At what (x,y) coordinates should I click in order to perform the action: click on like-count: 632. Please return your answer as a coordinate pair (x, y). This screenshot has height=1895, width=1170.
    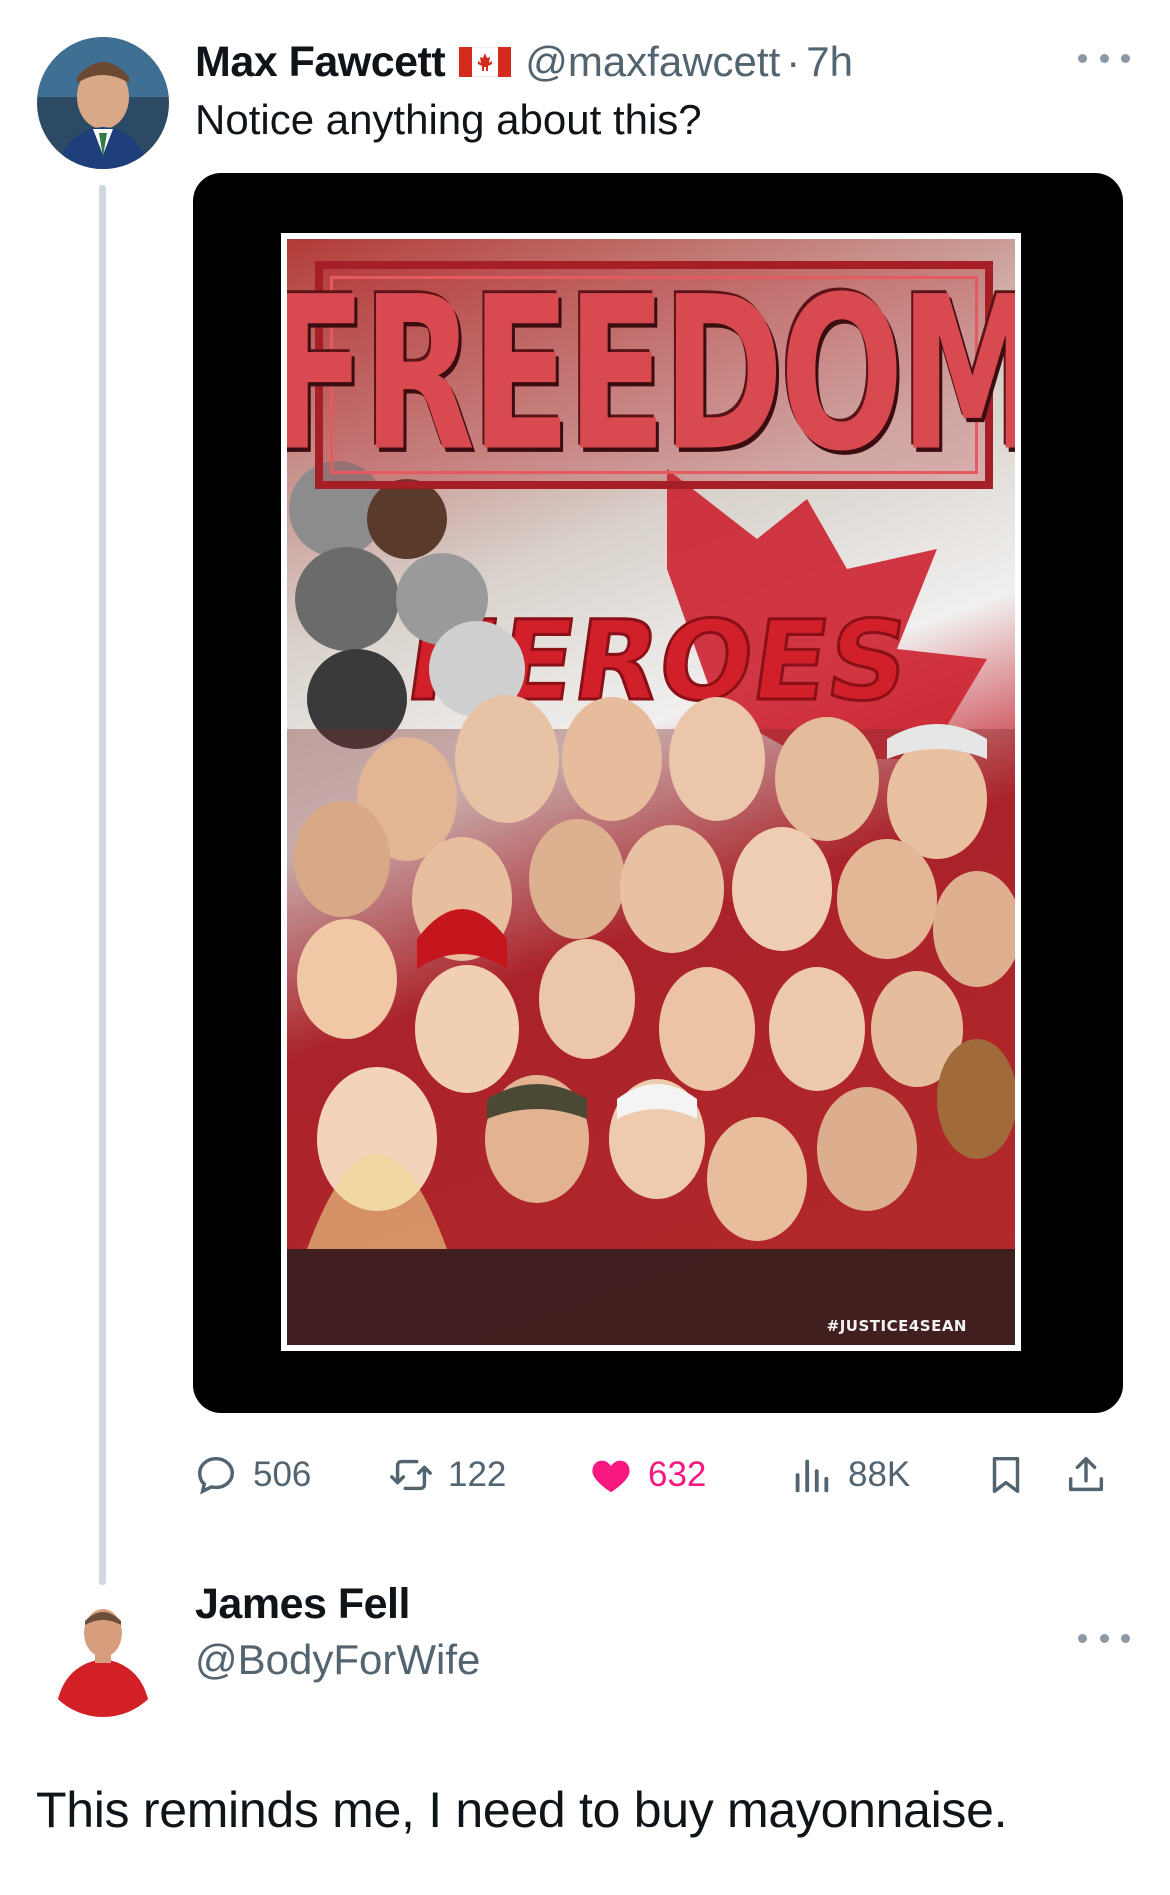
    Looking at the image, I should click on (677, 1474).